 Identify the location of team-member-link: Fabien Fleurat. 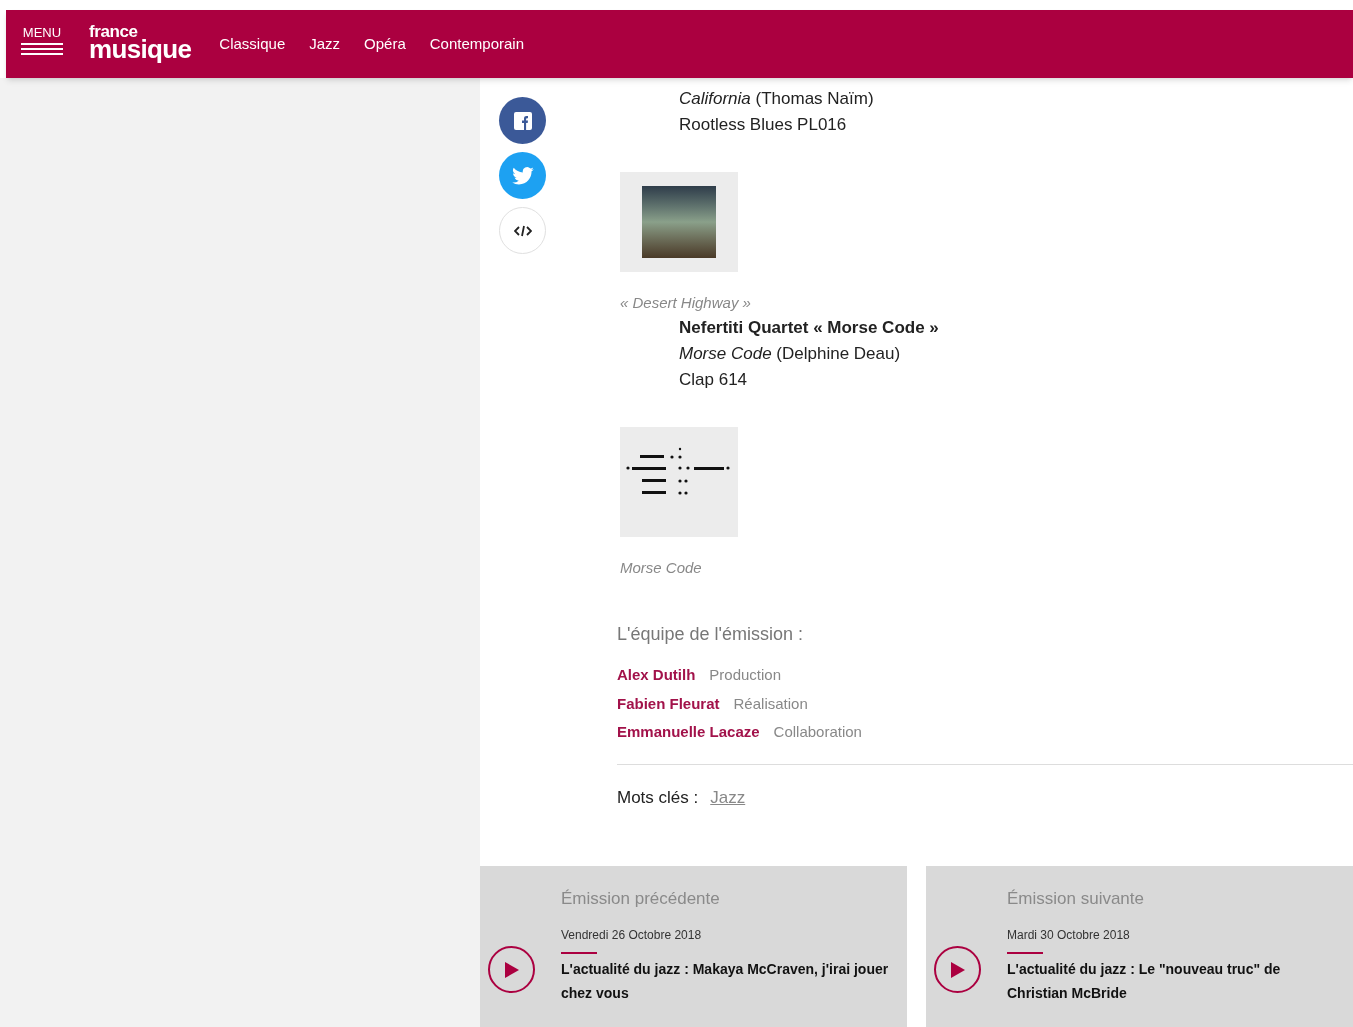
(668, 703).